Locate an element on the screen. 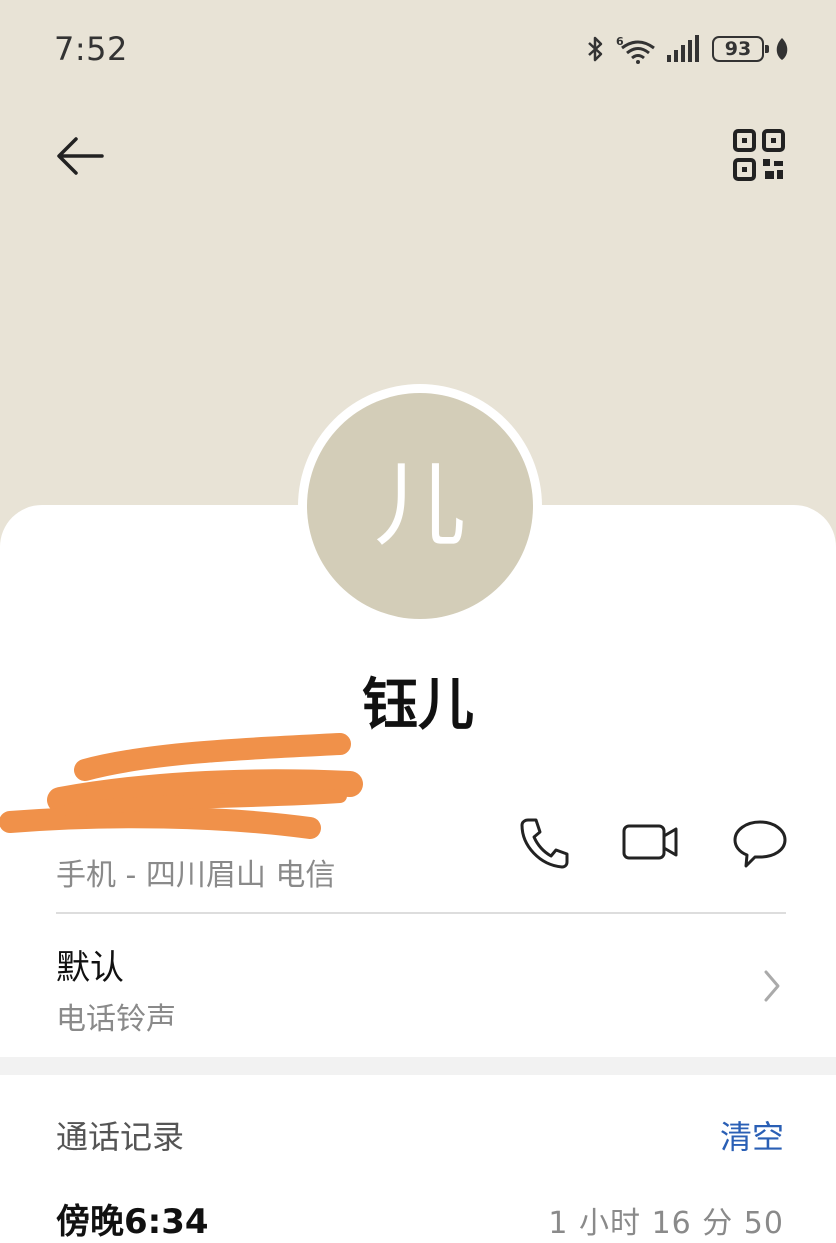 The image size is (836, 1243). message-button is located at coordinates (760, 842).